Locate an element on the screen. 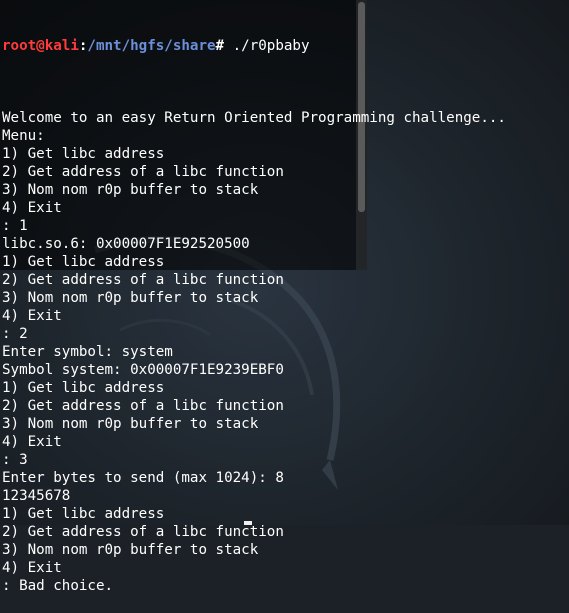 This screenshot has height=613, width=569. terminal-line: libc.so.6: 0x00007F1E92520500 is located at coordinates (126, 244).